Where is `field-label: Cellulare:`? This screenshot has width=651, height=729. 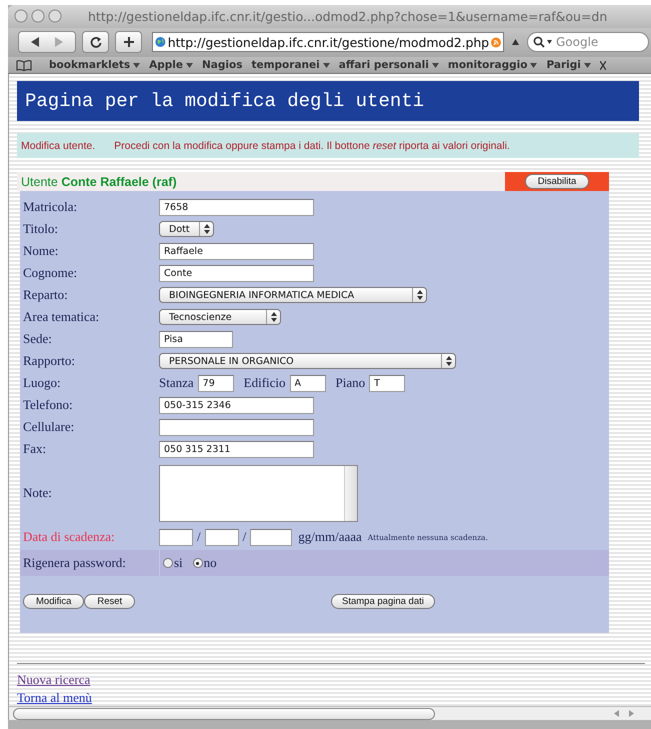
field-label: Cellulare: is located at coordinates (49, 427).